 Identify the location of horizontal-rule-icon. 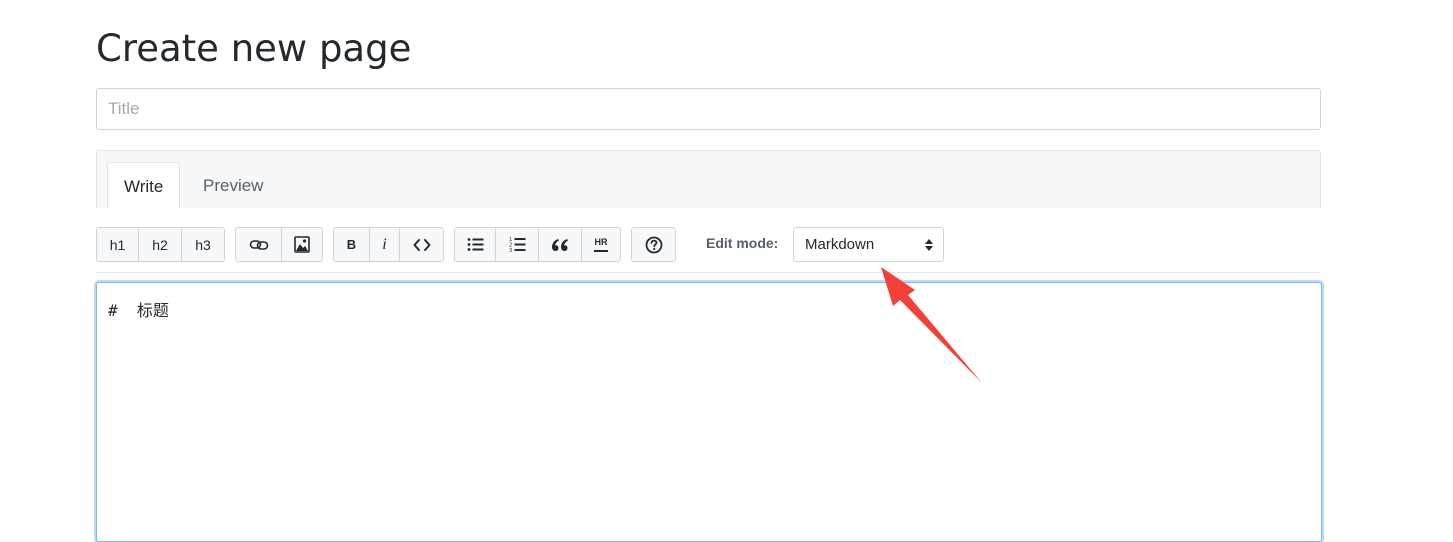
(601, 250).